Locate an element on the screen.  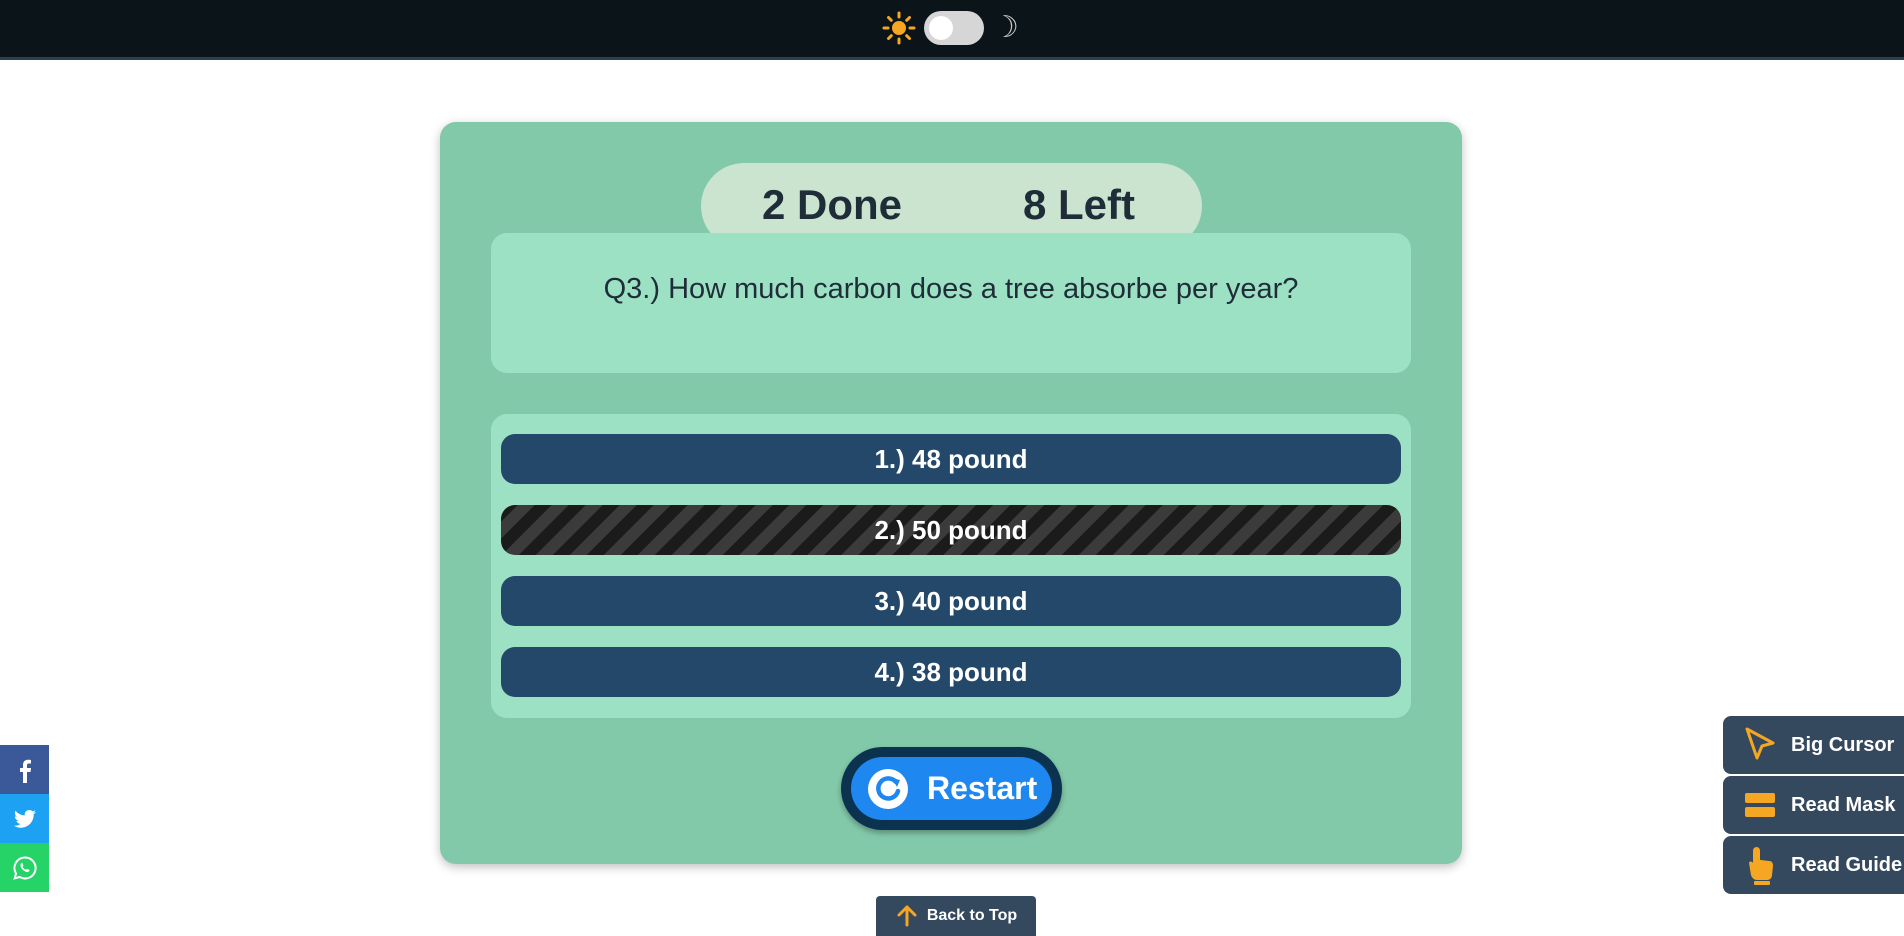
facebook-icon is located at coordinates (25, 771).